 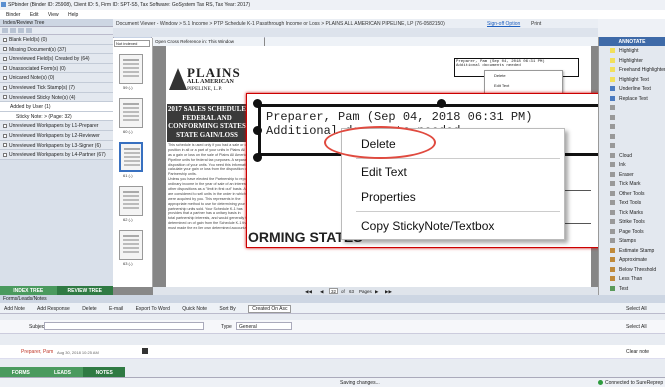 I want to click on quick-note-button: Quick Note, so click(x=194, y=309).